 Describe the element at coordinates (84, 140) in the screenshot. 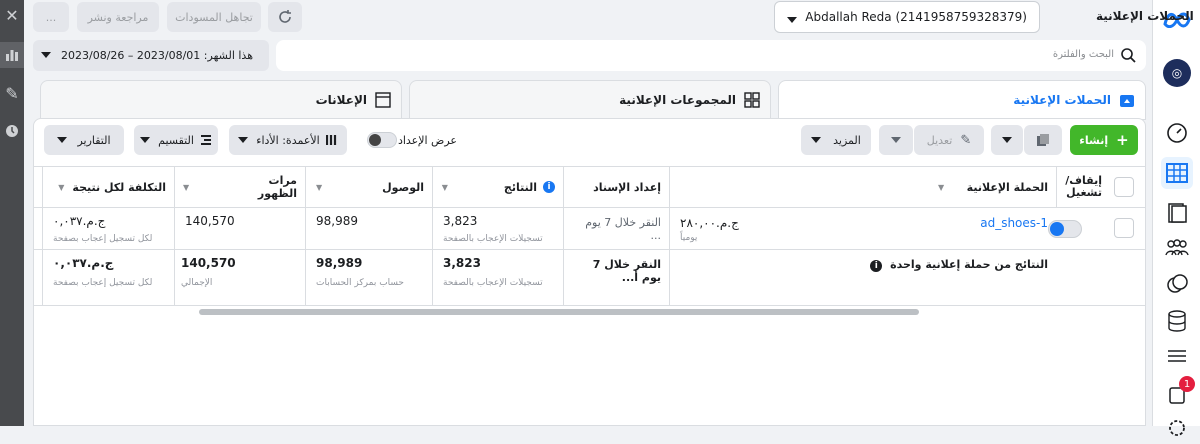

I see `reports-button: التقارير` at that location.